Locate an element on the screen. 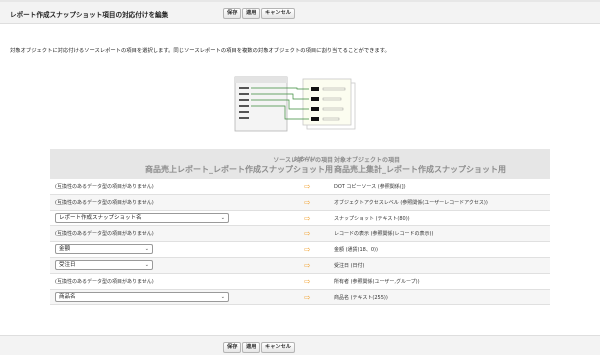 The width and height of the screenshot is (600, 355). target-object-title: 商品売上集計_レポート作成スナップショット用 is located at coordinates (420, 169).